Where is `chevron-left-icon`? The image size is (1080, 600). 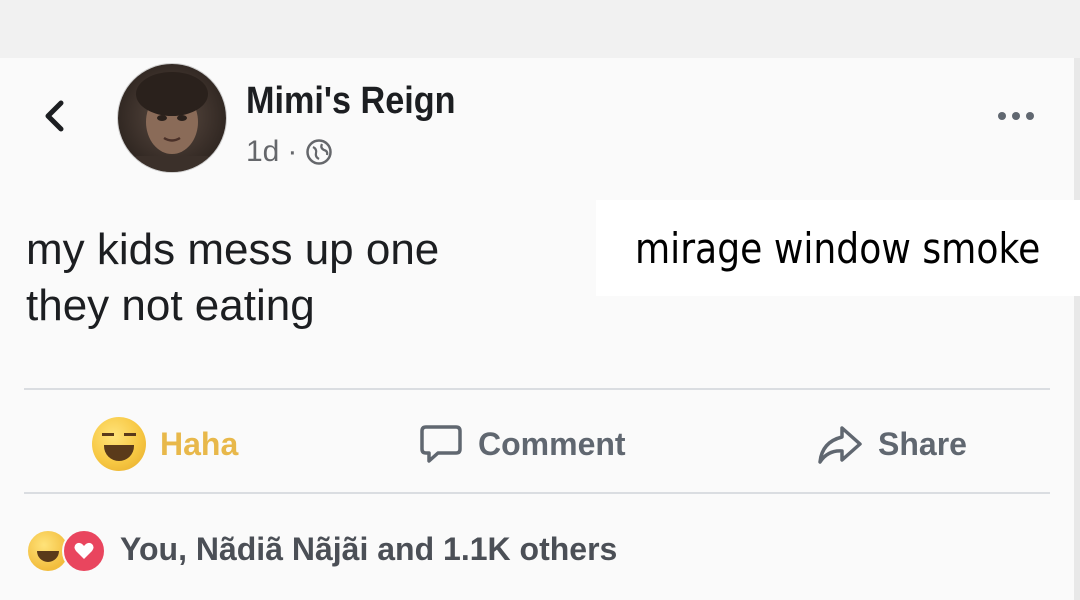
chevron-left-icon is located at coordinates (54, 116).